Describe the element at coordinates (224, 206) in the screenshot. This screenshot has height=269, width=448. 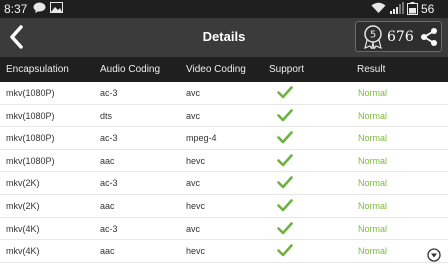
I see `table-row: mkv(2K) aac hevc Normal` at that location.